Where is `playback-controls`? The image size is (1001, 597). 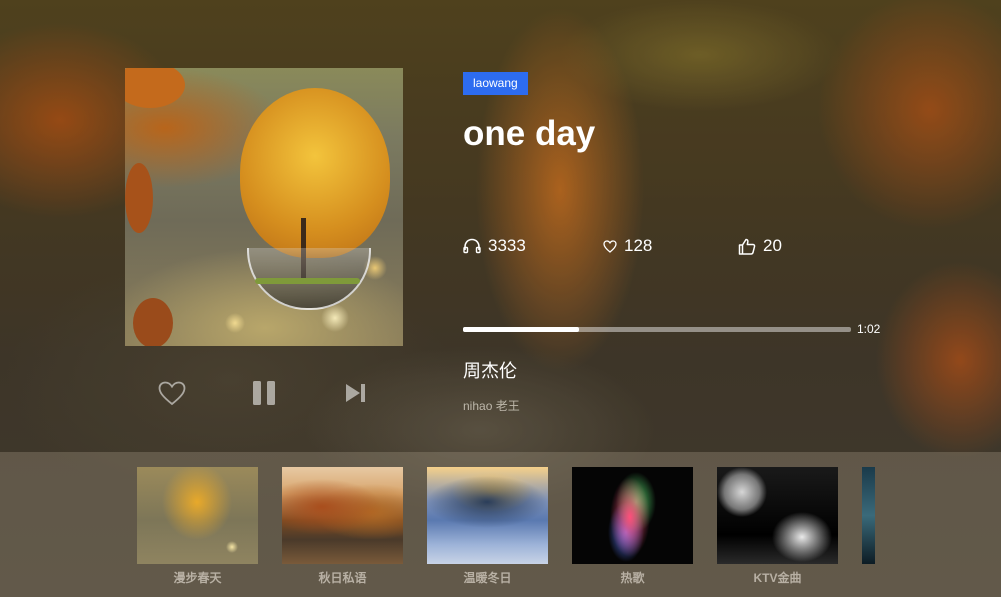 playback-controls is located at coordinates (264, 393).